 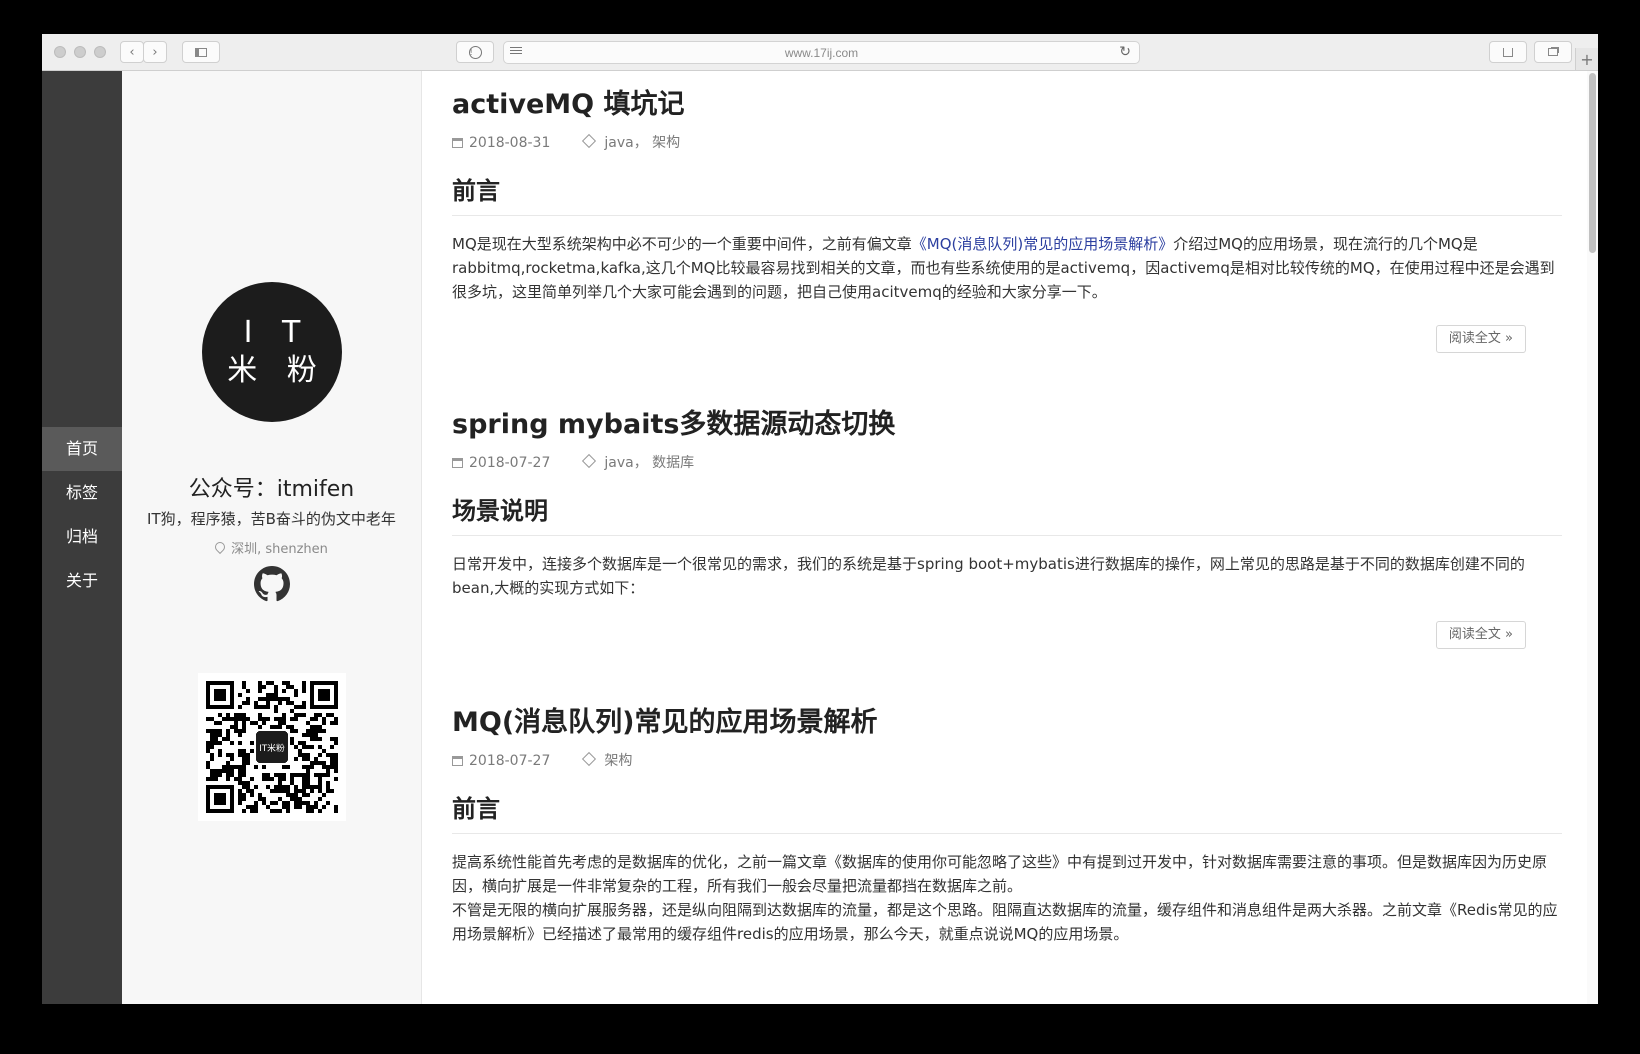 I want to click on url-text: www.17ij.com, so click(x=821, y=53).